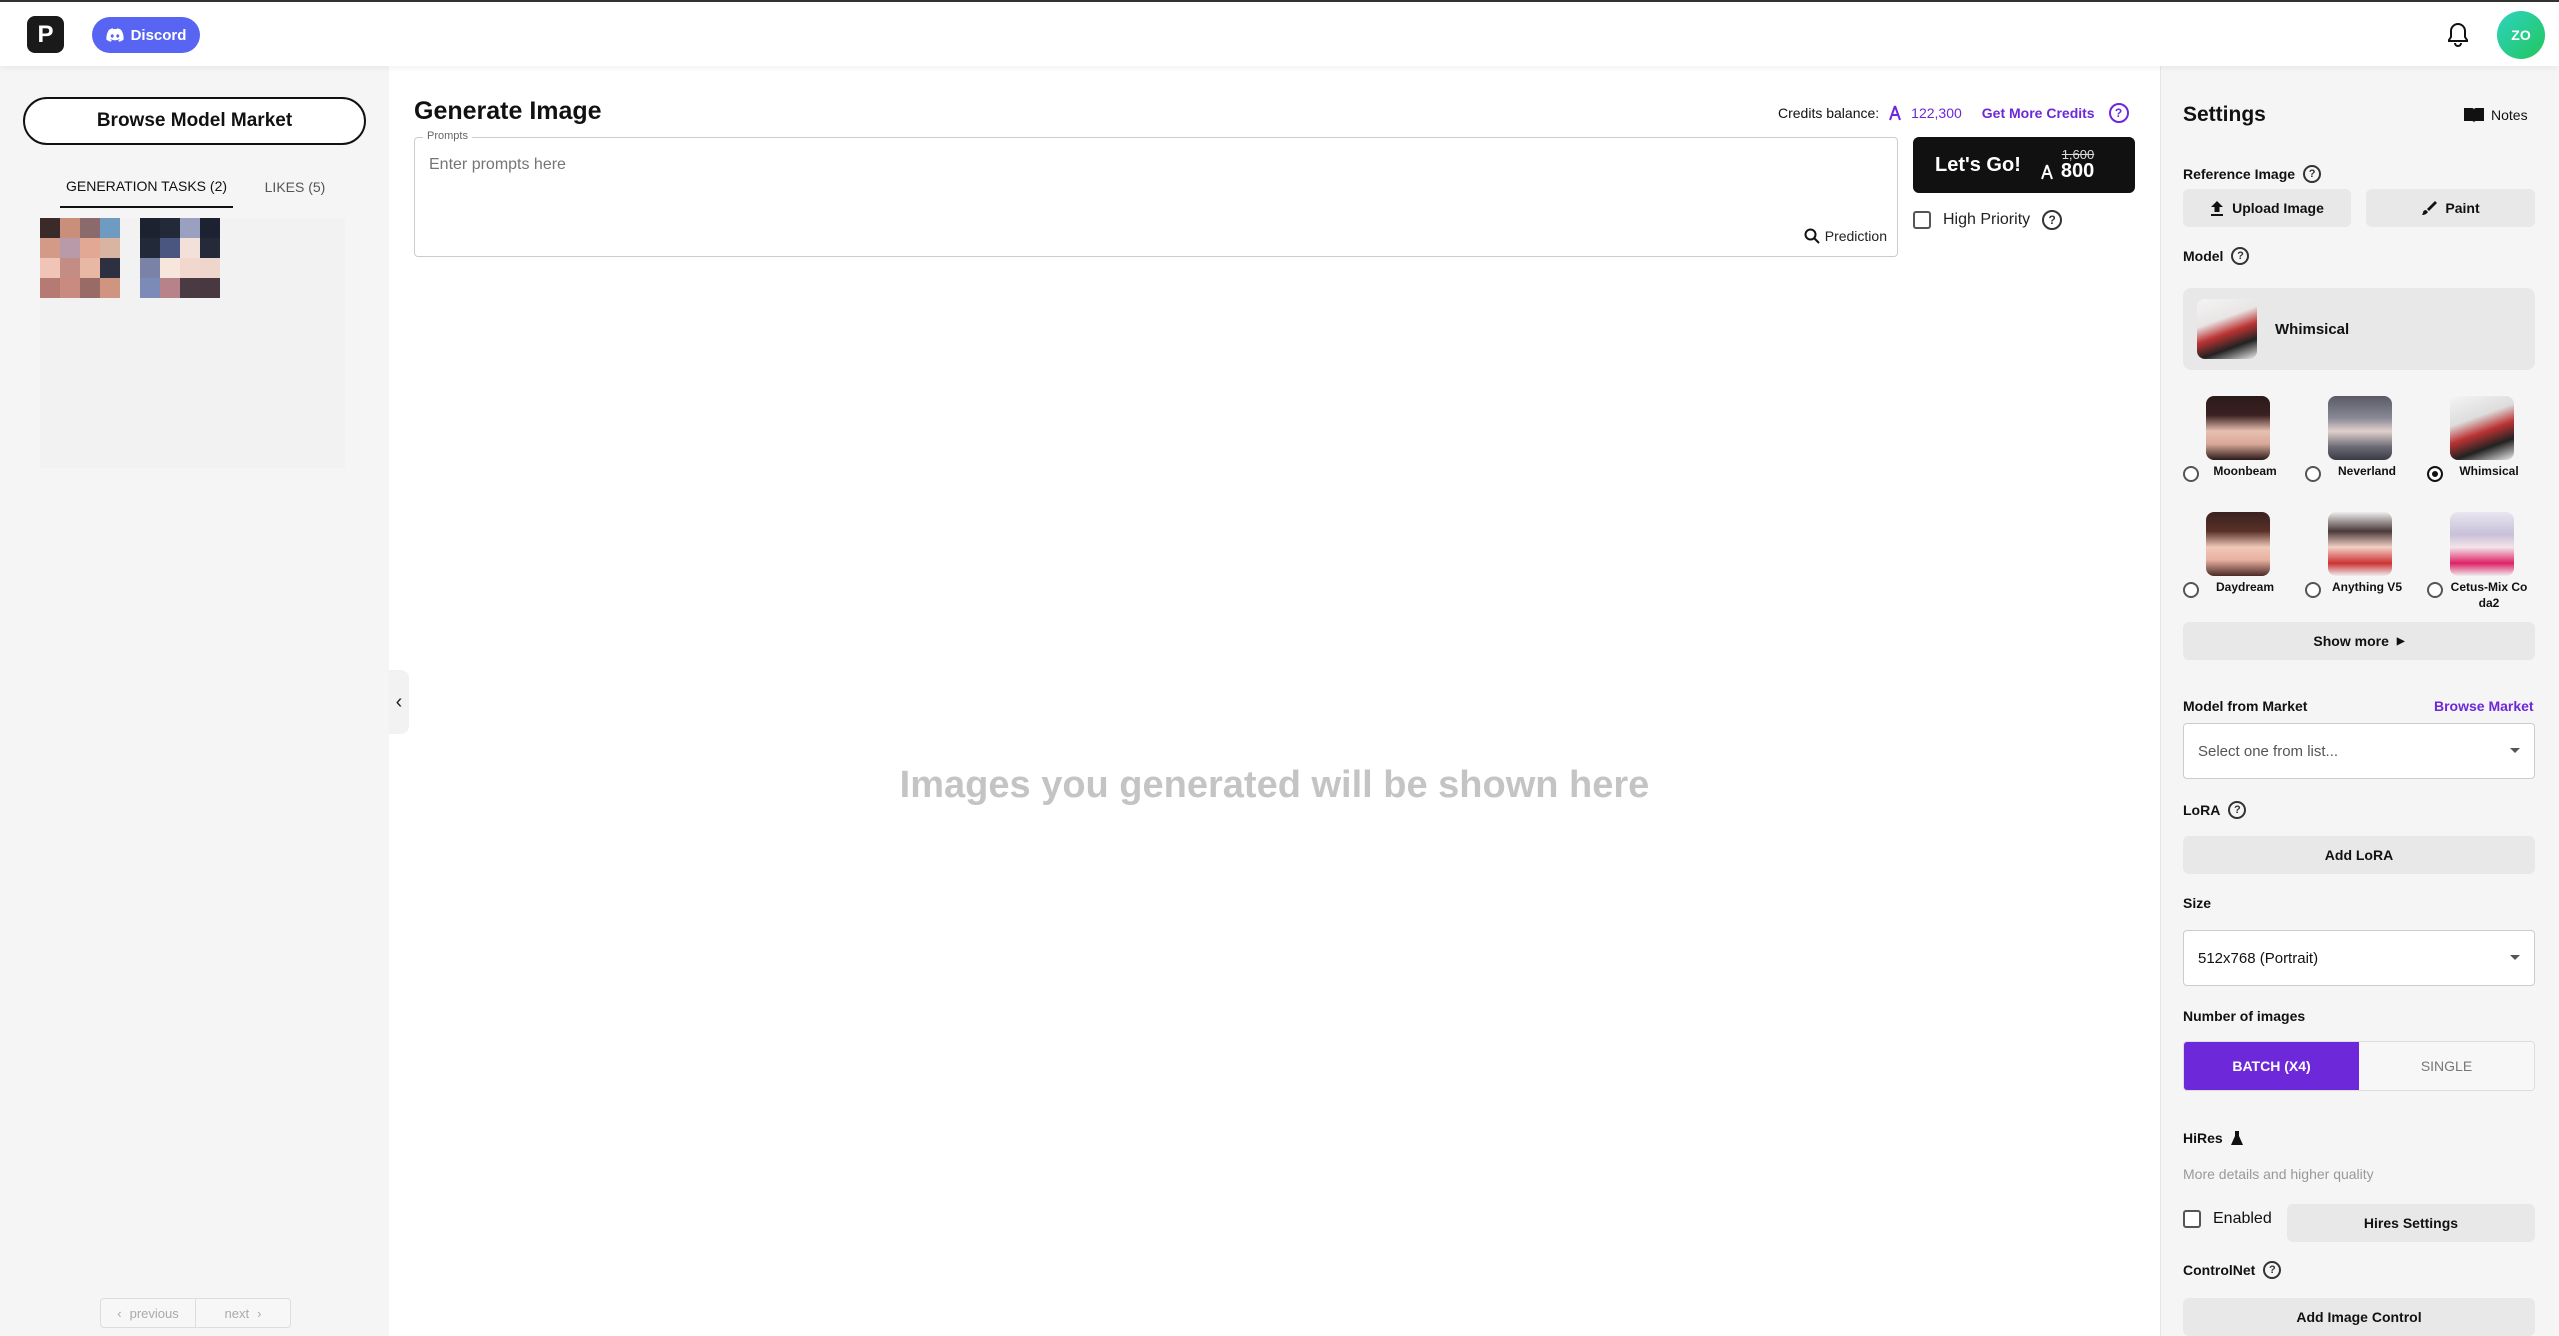 Image resolution: width=2559 pixels, height=1336 pixels. Describe the element at coordinates (2077, 171) in the screenshot. I see `new-cost: 800` at that location.